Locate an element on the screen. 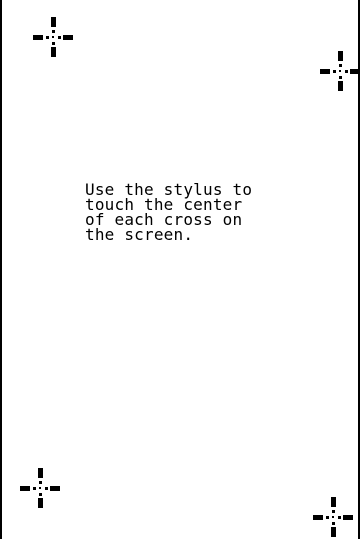 This screenshot has height=539, width=360. crosshair-bottom-left-icon is located at coordinates (40, 488).